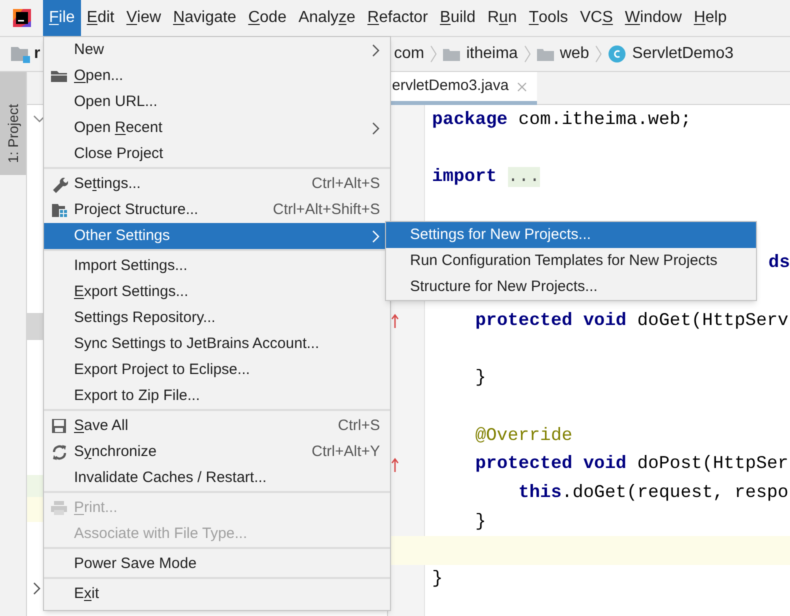  I want to click on menu-bar-item: Tools, so click(548, 18).